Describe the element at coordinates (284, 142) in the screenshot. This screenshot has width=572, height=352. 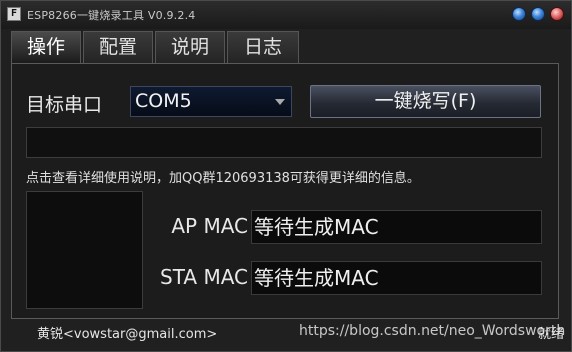
I see `status-field` at that location.